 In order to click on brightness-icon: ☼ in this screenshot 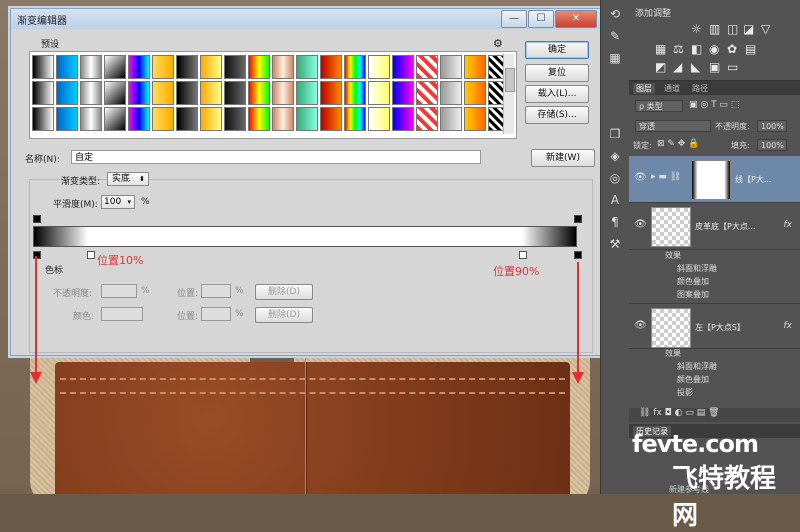, I will do `click(696, 29)`.